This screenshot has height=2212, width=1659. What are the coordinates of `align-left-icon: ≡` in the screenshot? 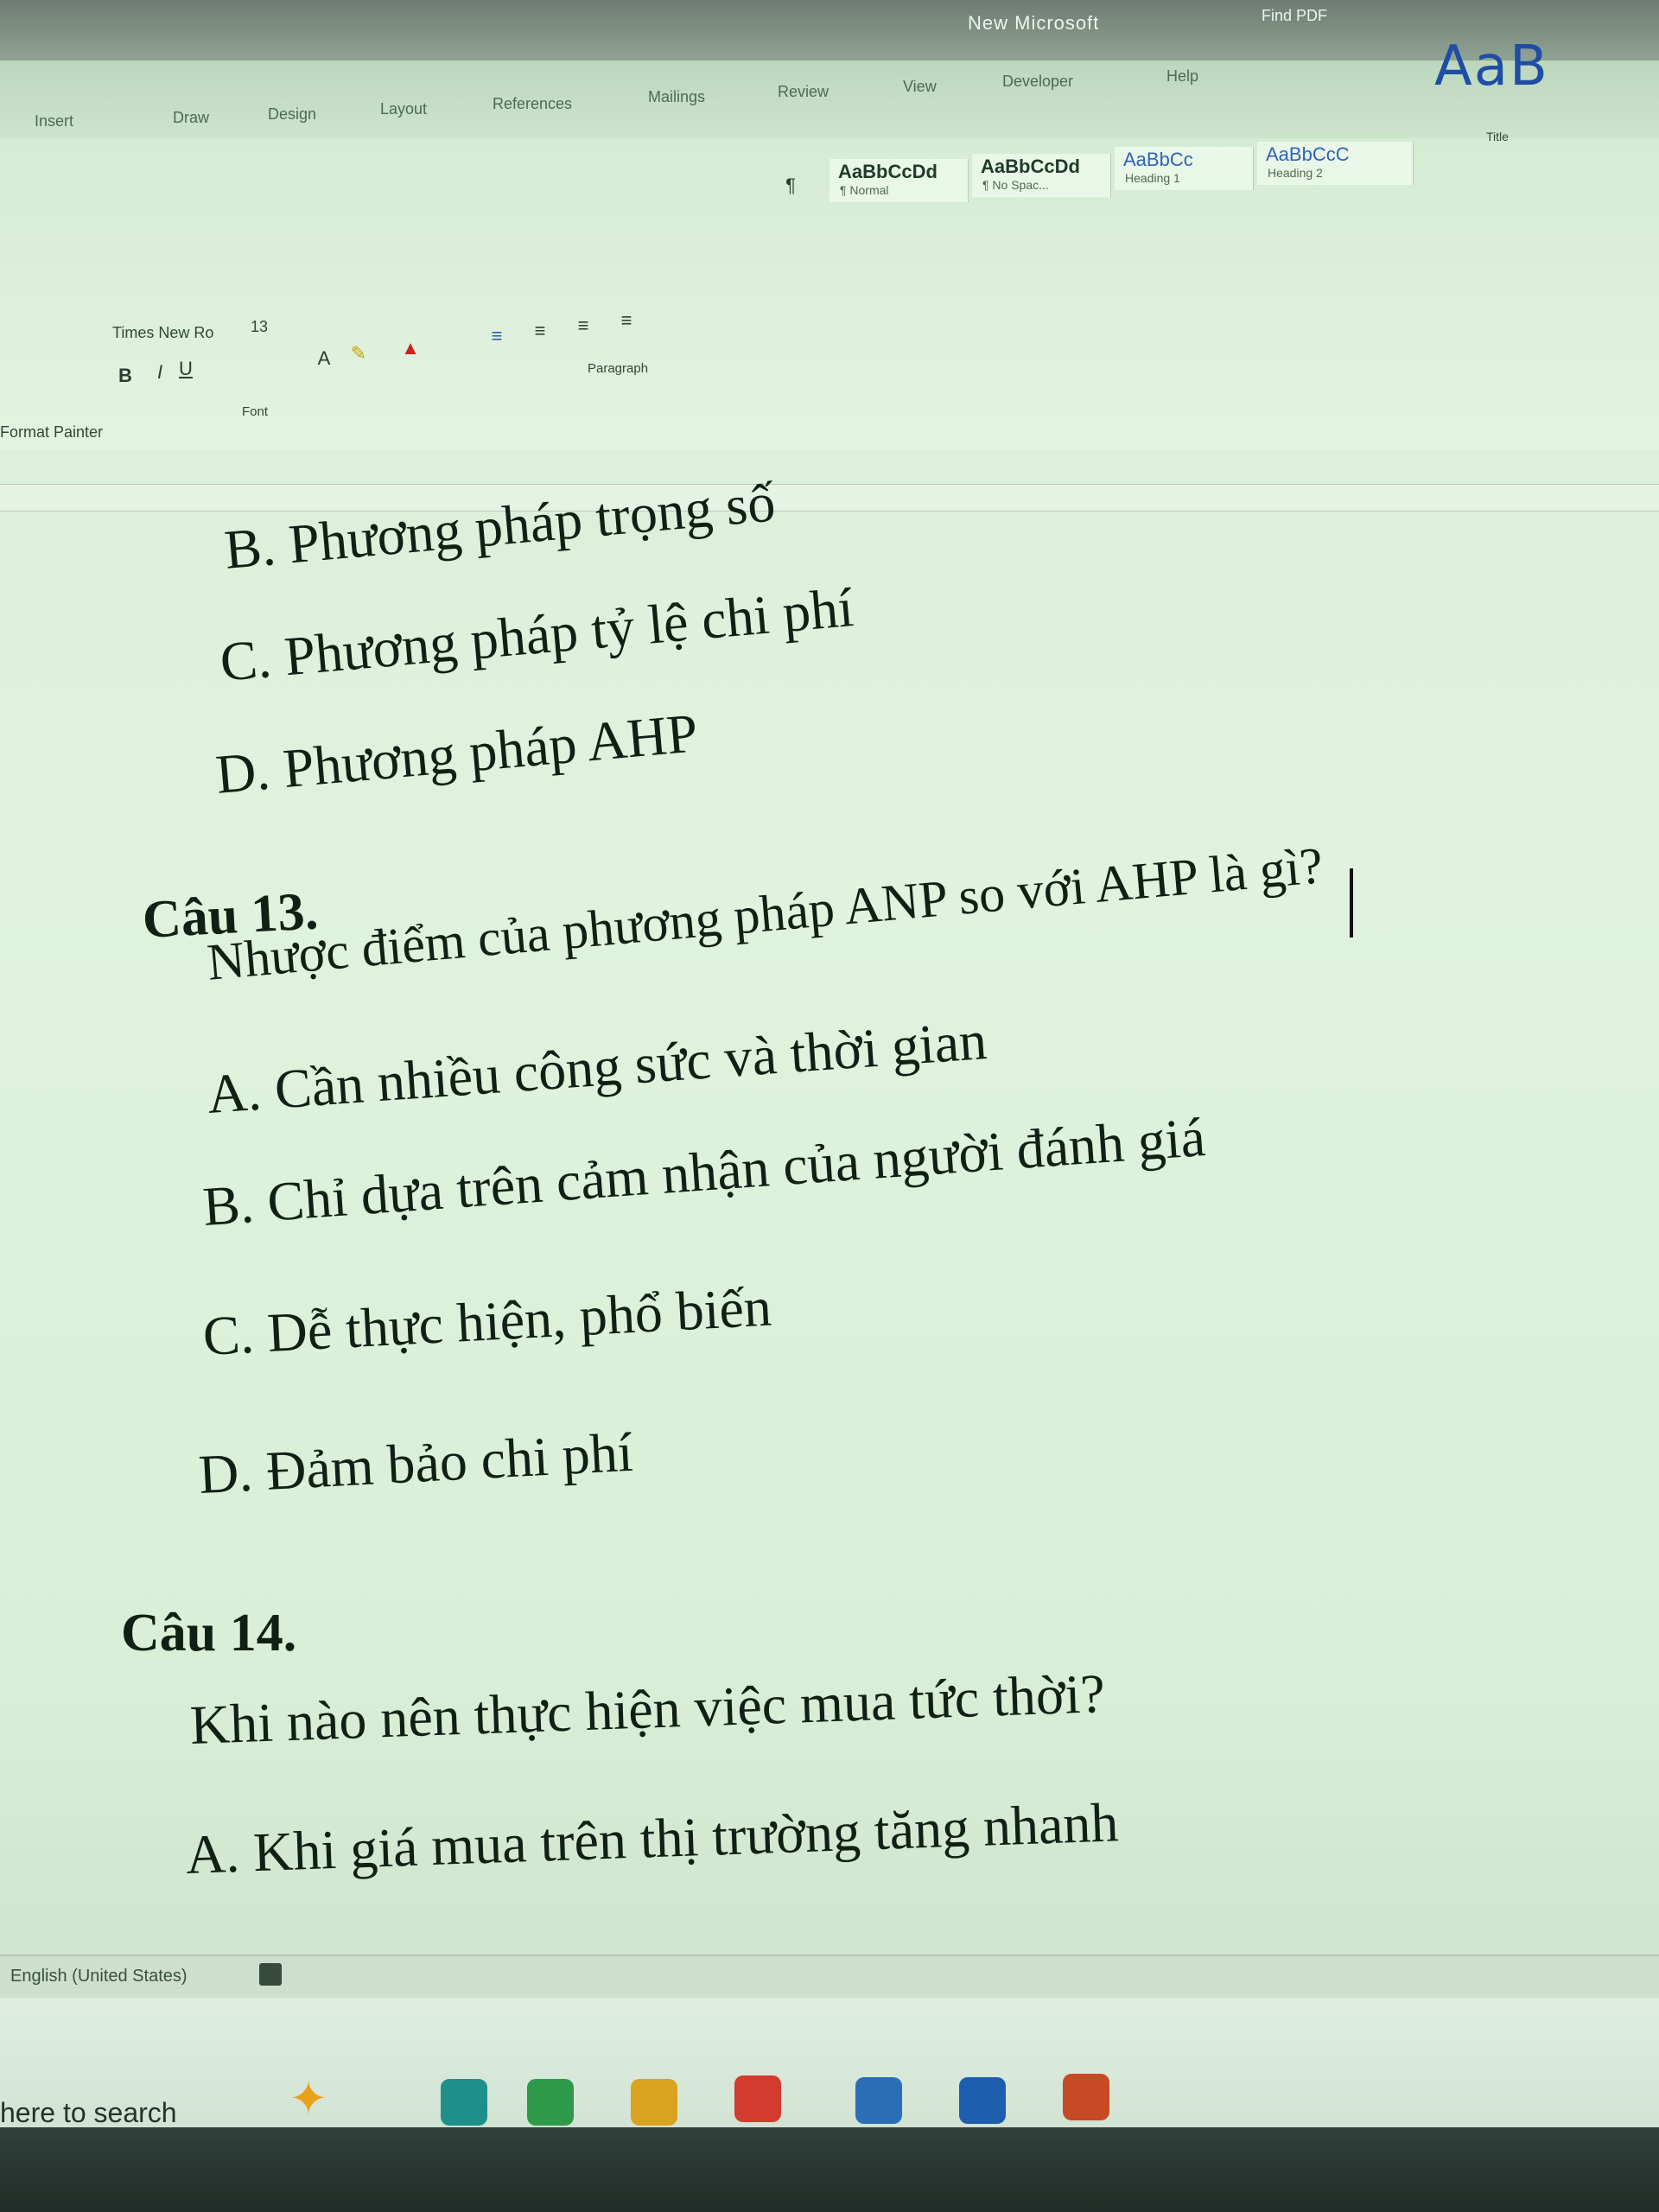 It's located at (497, 336).